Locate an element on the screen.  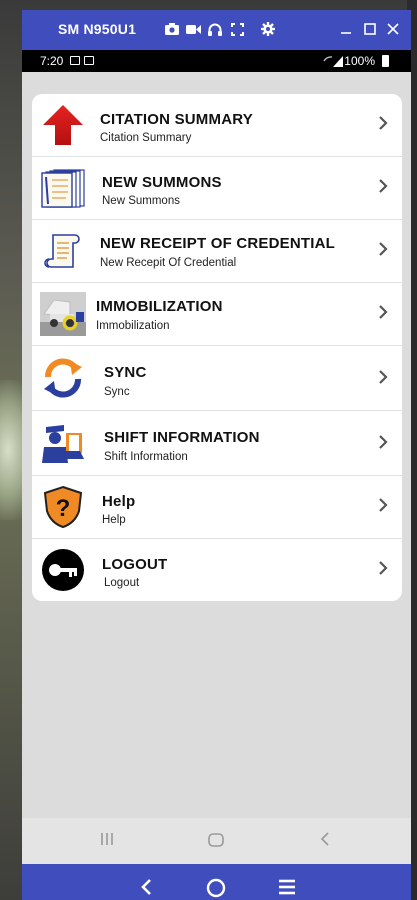
home-icon is located at coordinates (216, 842).